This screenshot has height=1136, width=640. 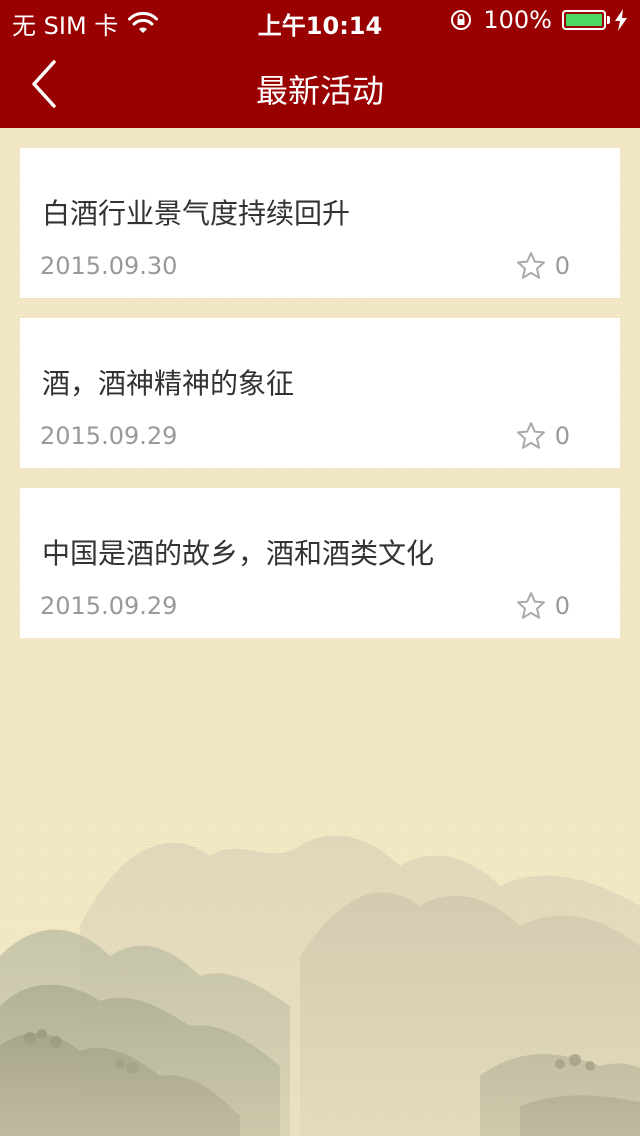 I want to click on article-card: 白酒行业景气度持续回升 2015.09.30 0, so click(x=320, y=223).